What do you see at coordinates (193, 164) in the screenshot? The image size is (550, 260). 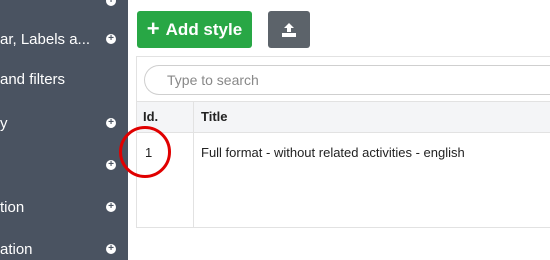 I see `column-divider` at bounding box center [193, 164].